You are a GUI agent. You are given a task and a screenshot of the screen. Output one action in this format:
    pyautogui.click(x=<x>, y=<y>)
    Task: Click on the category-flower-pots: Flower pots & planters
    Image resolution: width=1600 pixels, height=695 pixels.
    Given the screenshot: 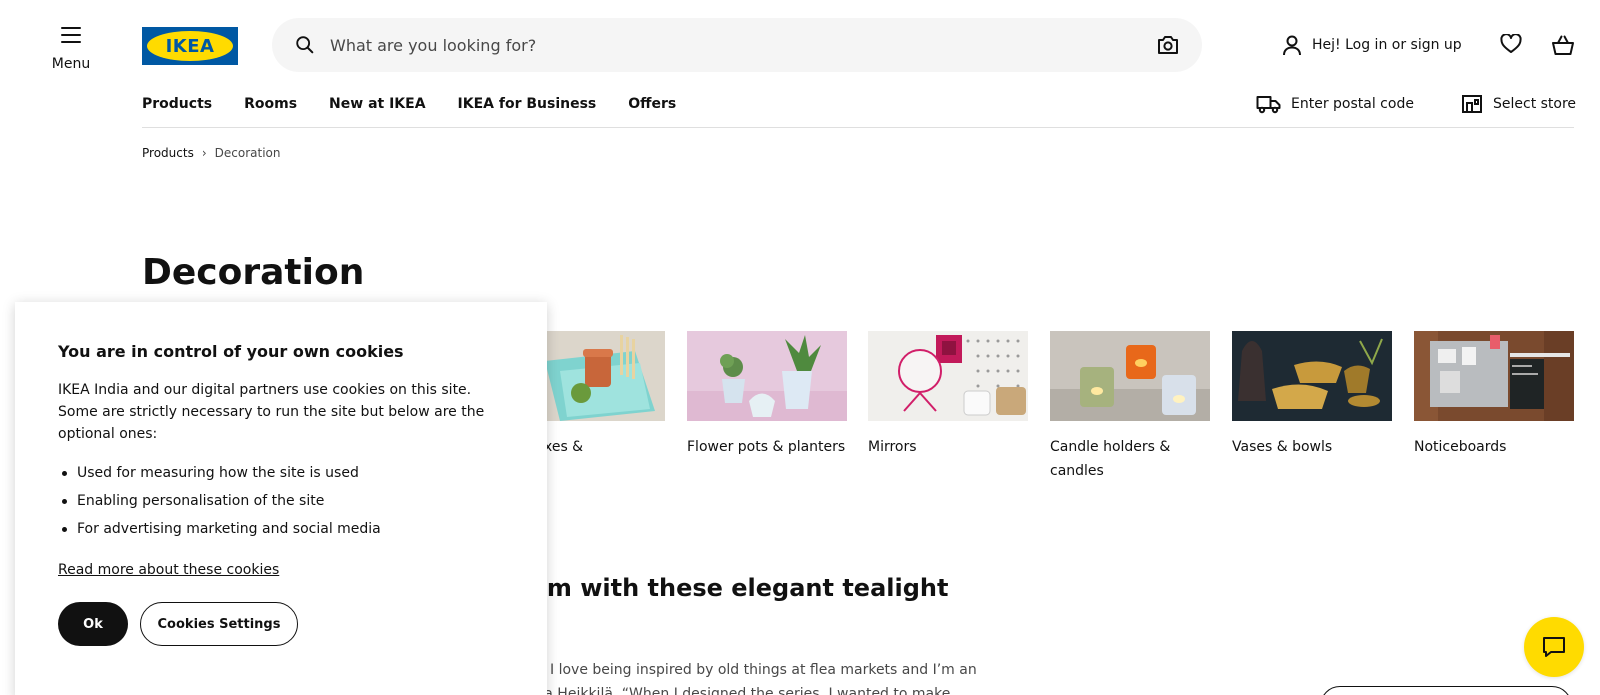 What is the action you would take?
    pyautogui.click(x=767, y=395)
    